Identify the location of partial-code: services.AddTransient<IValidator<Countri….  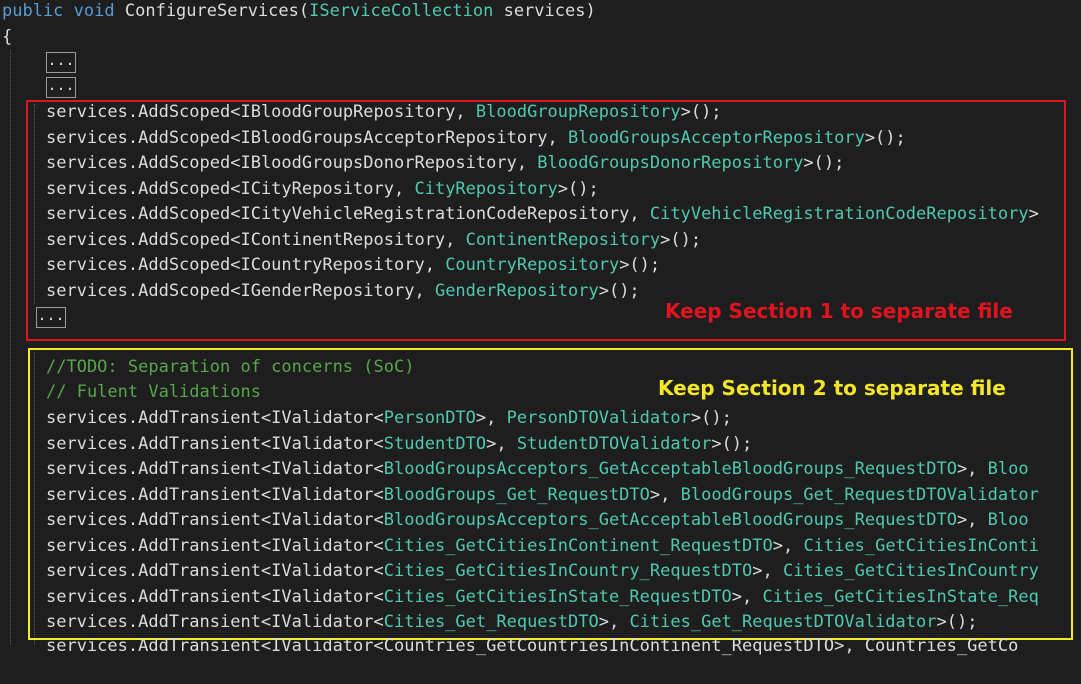
(532, 646).